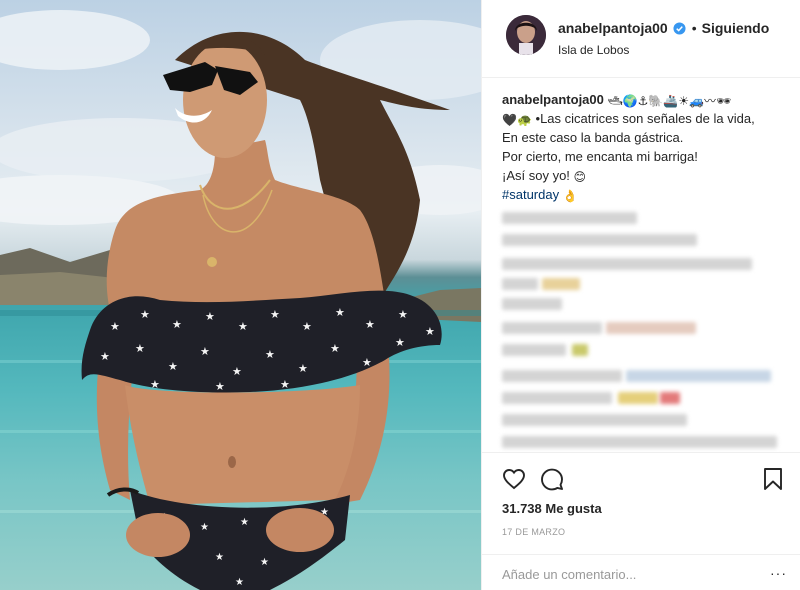 This screenshot has width=800, height=590. Describe the element at coordinates (613, 28) in the screenshot. I see `username-link: anabelpantoja00` at that location.